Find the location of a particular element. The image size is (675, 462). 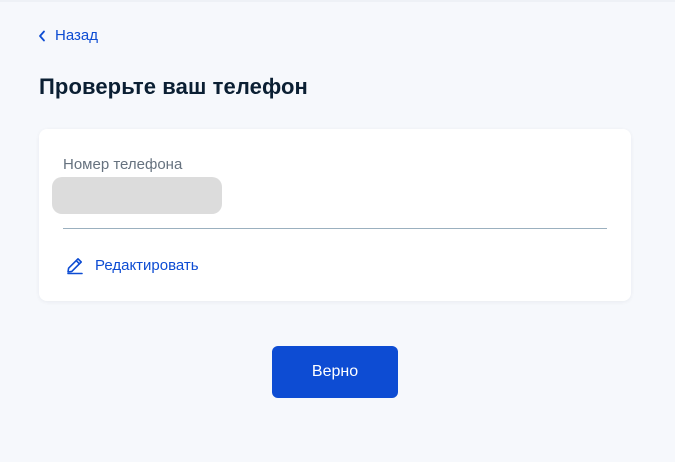

edit-phone-link: Редактировать is located at coordinates (132, 265).